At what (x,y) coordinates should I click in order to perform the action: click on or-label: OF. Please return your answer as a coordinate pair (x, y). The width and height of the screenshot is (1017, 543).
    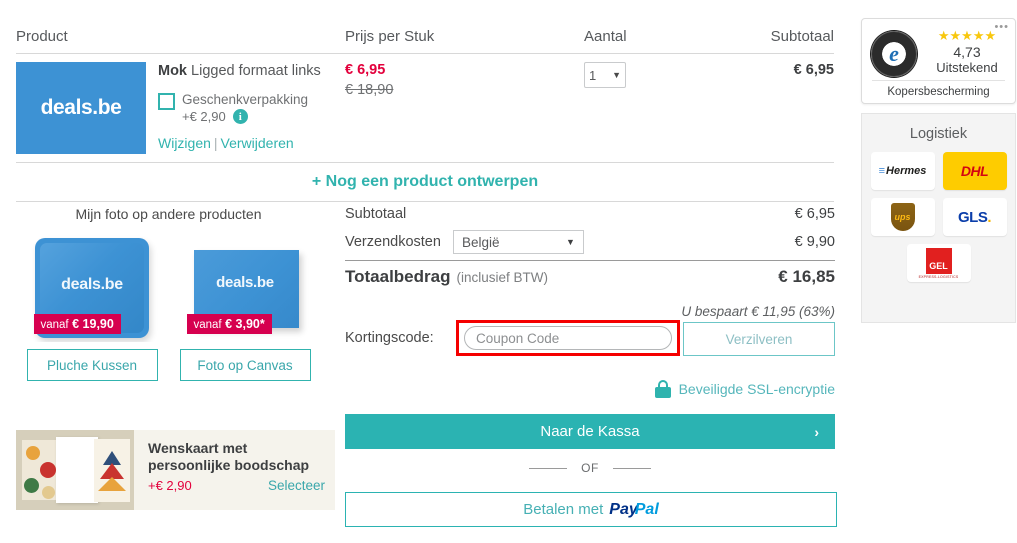
    Looking at the image, I should click on (590, 468).